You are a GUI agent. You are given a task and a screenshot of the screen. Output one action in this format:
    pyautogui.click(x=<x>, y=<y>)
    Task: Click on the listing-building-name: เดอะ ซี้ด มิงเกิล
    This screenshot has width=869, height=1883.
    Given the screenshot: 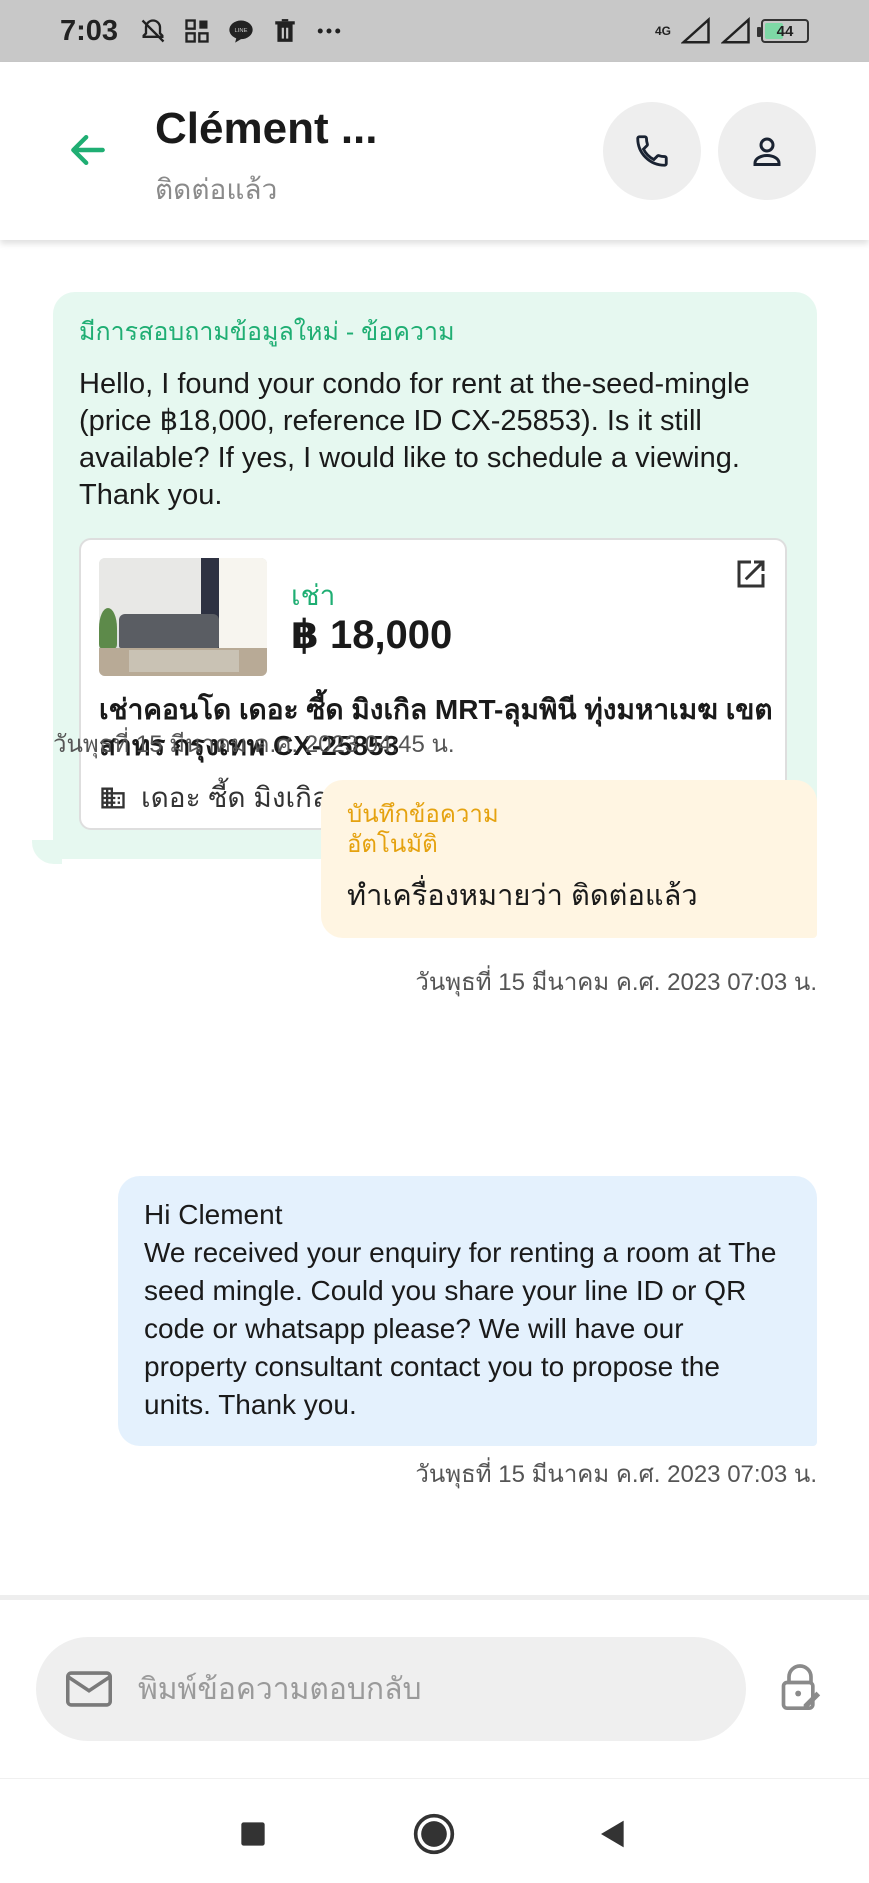 What is the action you would take?
    pyautogui.click(x=235, y=797)
    